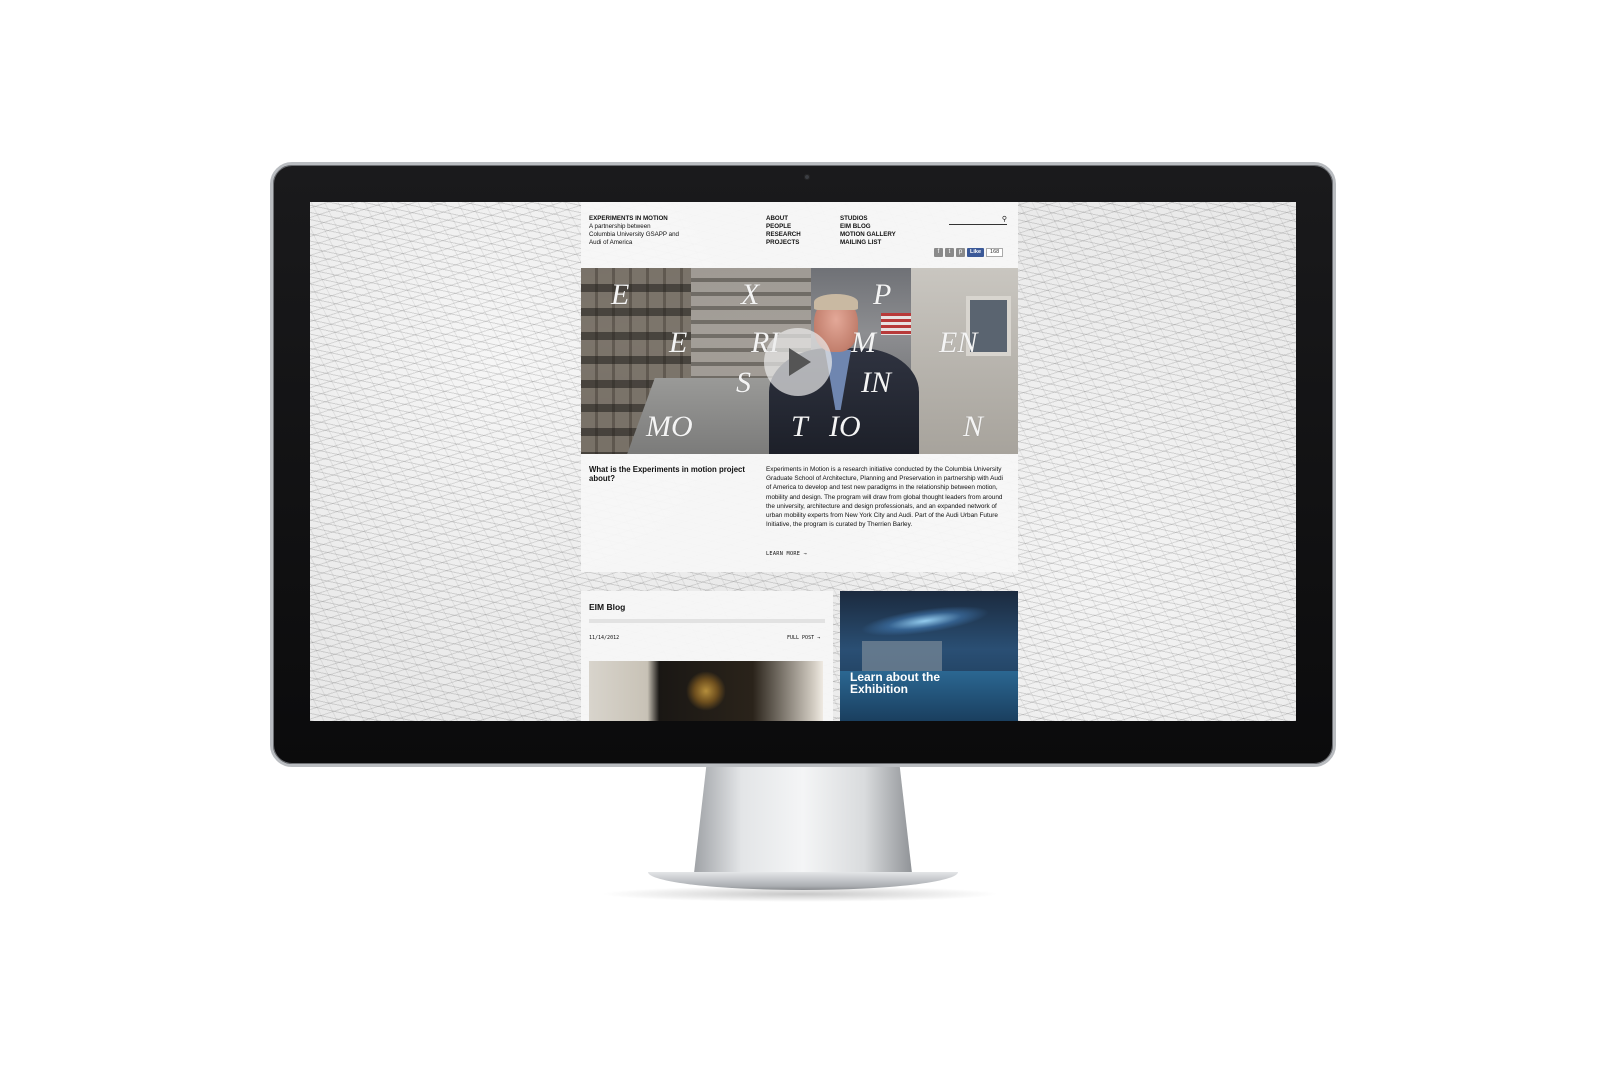 The width and height of the screenshot is (1600, 1067). I want to click on brand-subtitle: A partnership between, so click(620, 226).